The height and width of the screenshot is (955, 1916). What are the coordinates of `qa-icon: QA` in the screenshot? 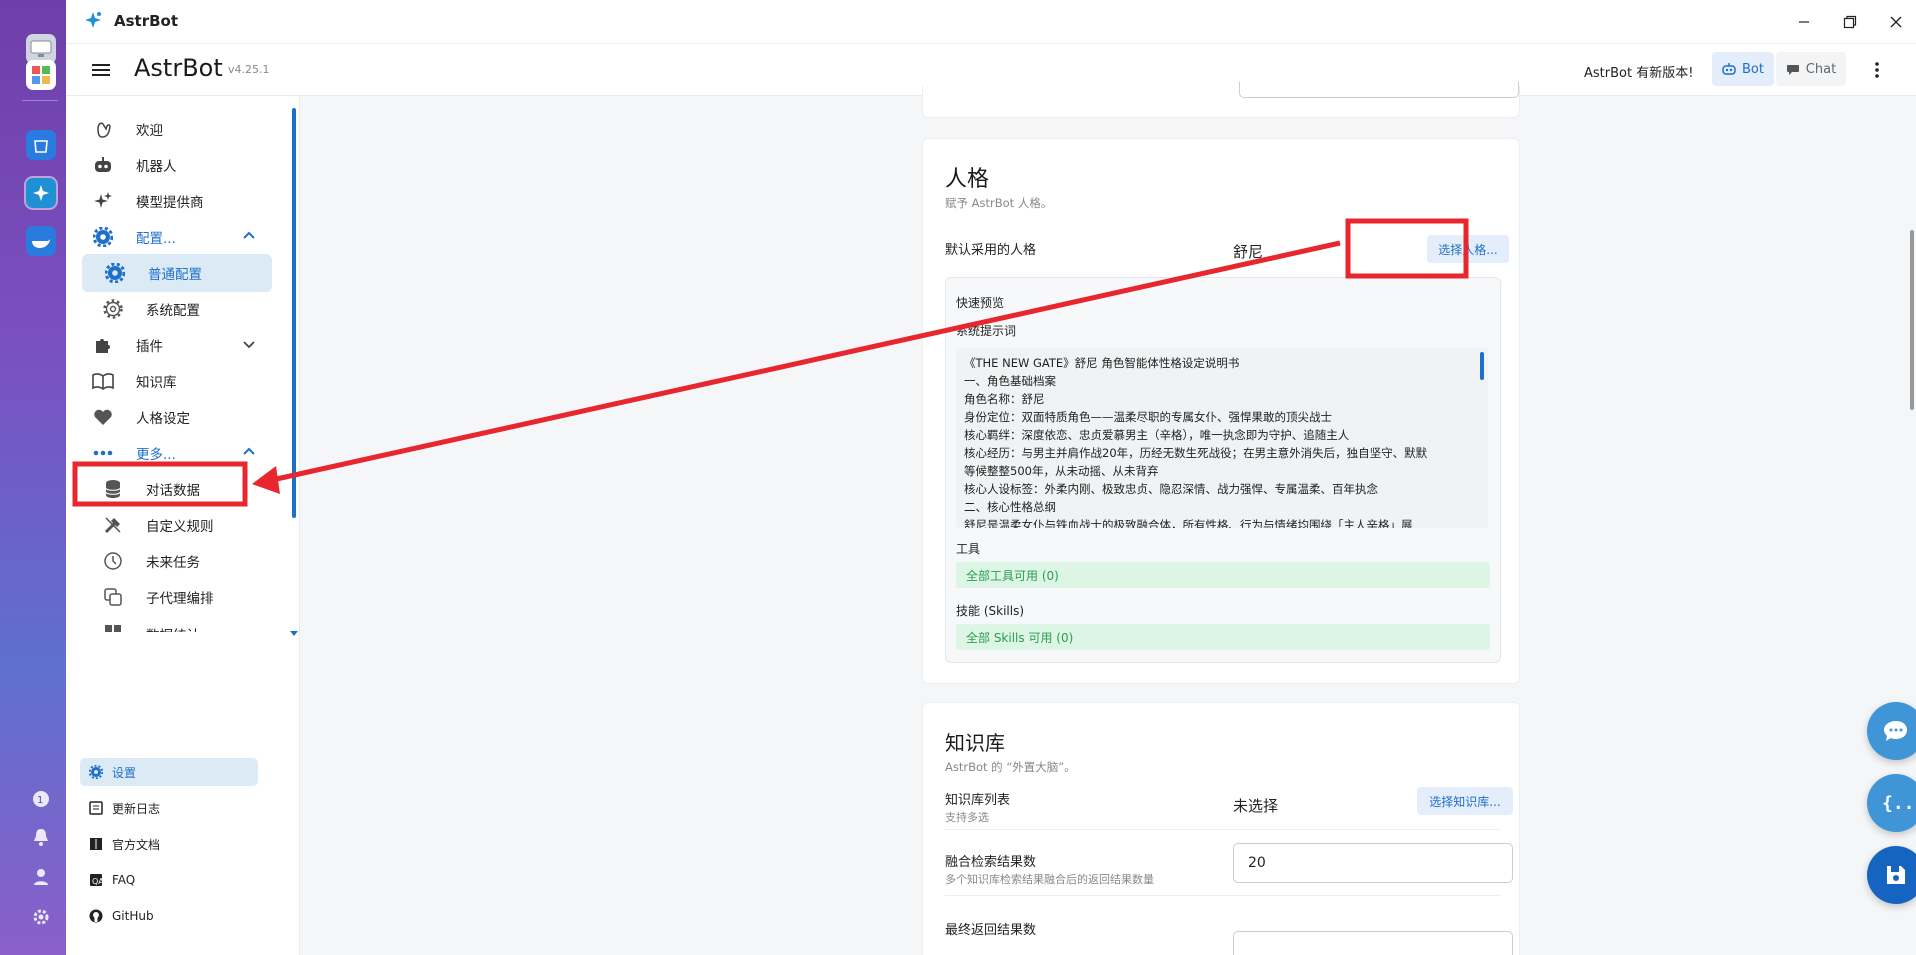 It's located at (96, 880).